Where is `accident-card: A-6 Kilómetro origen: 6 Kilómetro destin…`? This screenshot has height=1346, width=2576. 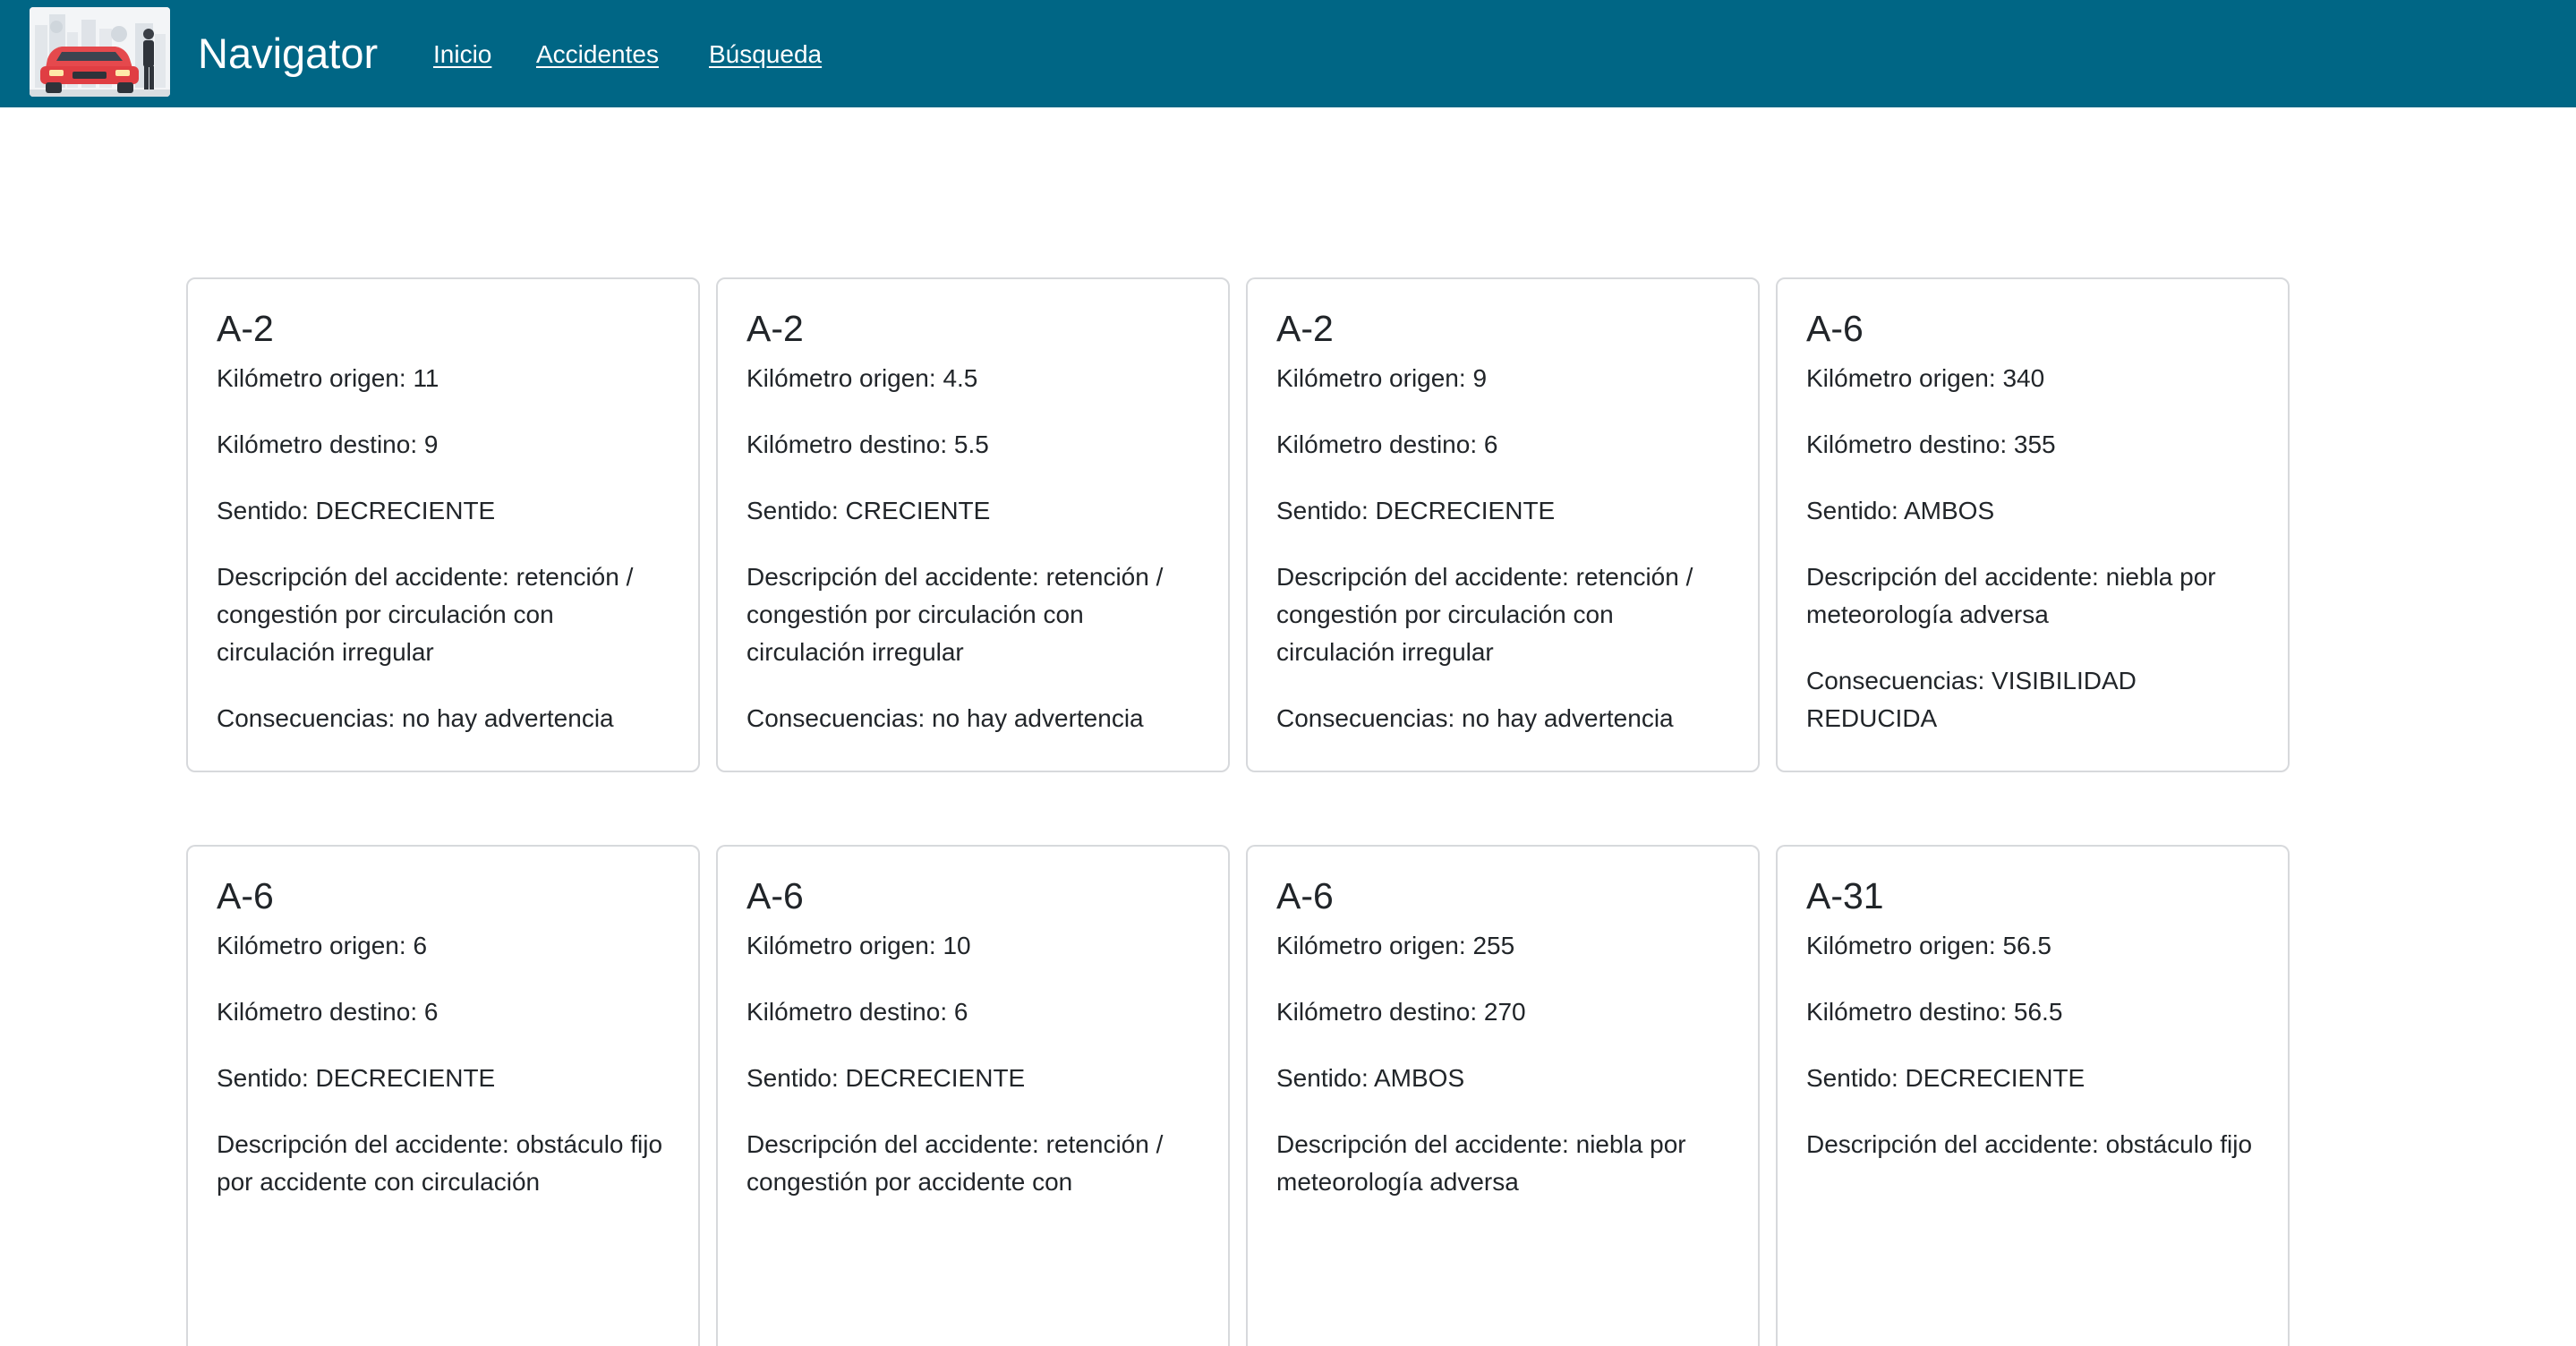
accident-card: A-6 Kilómetro origen: 6 Kilómetro destin… is located at coordinates (443, 1095).